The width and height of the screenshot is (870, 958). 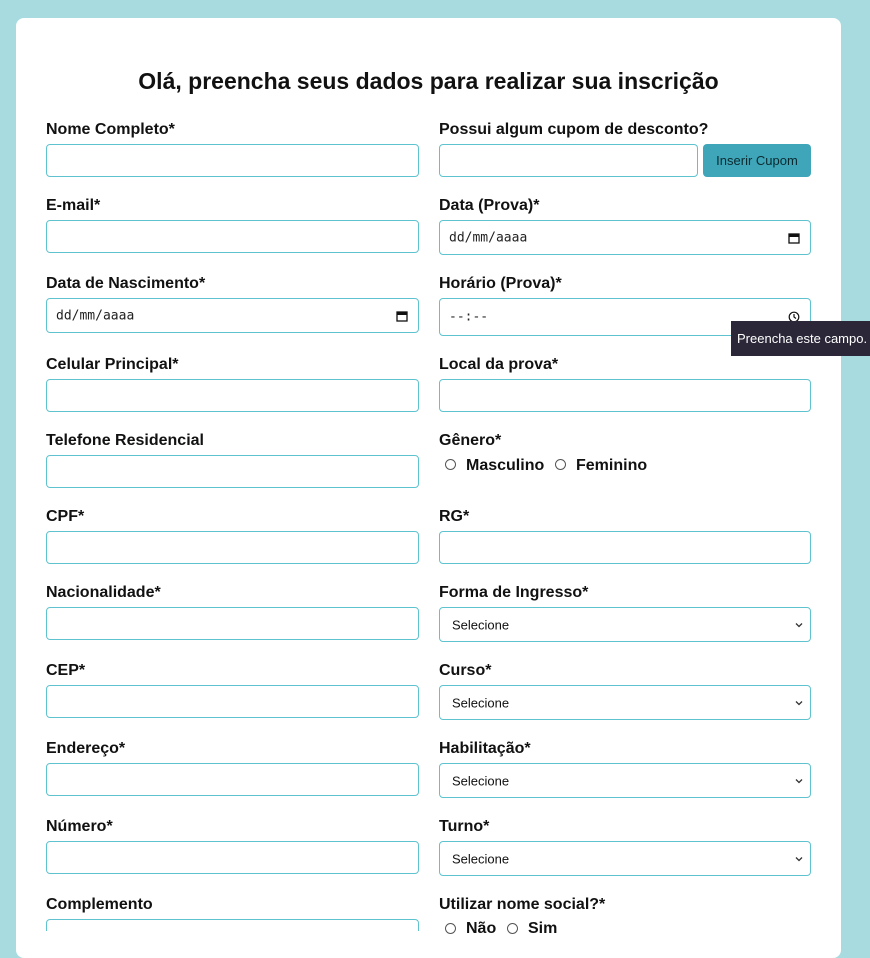 What do you see at coordinates (232, 395) in the screenshot?
I see `celular-input` at bounding box center [232, 395].